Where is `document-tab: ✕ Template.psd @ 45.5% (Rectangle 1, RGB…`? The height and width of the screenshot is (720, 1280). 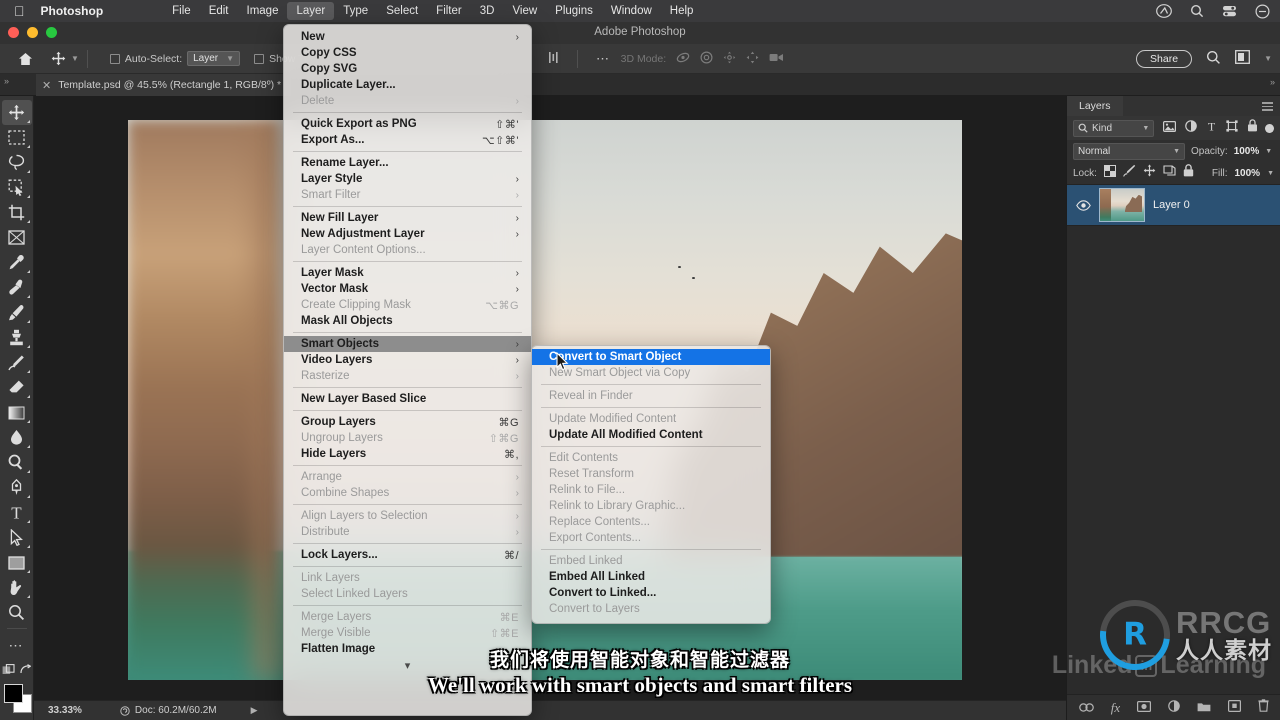
document-tab: ✕ Template.psd @ 45.5% (Rectangle 1, RGB… is located at coordinates (164, 85).